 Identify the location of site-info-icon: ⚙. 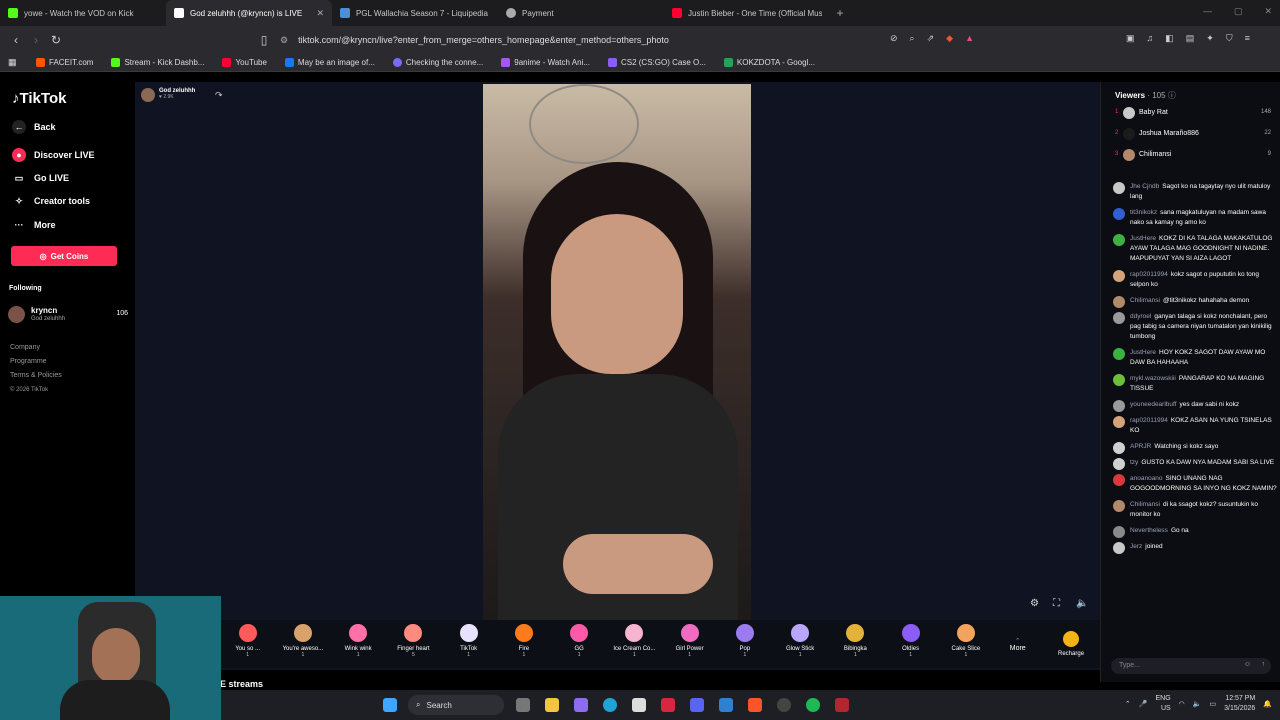
(284, 40).